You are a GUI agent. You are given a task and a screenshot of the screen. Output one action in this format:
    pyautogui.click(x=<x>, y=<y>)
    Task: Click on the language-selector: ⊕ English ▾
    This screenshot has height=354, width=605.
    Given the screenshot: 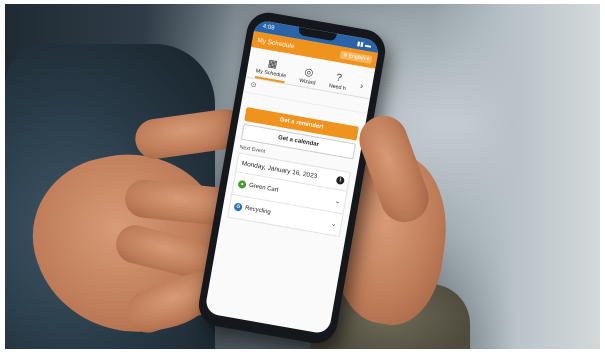 What is the action you would take?
    pyautogui.click(x=356, y=57)
    